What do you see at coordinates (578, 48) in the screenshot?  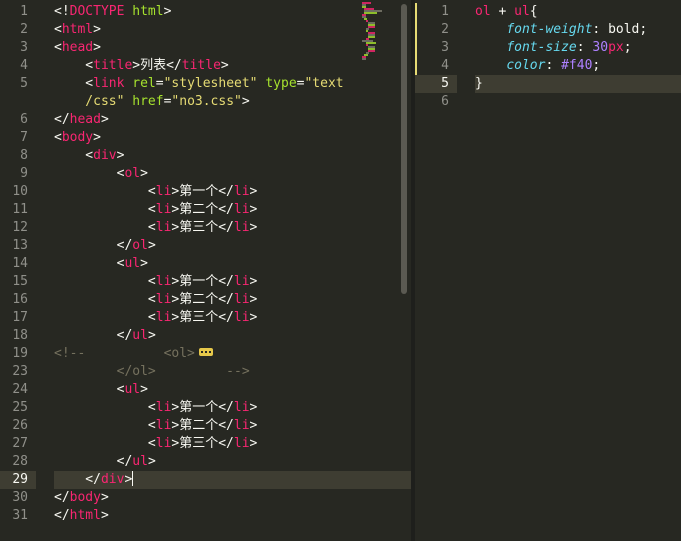 I see `code-line: font-size: 30px;` at bounding box center [578, 48].